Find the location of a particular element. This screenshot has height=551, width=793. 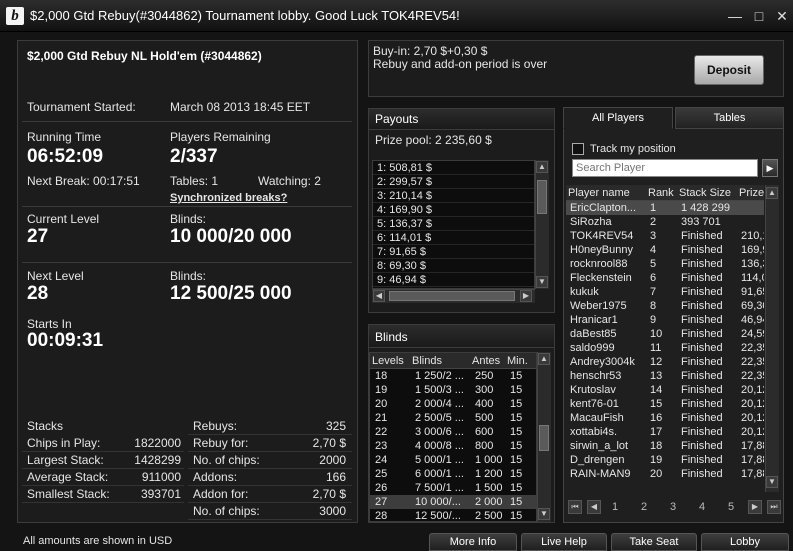

player-cell: 20 is located at coordinates (656, 474).